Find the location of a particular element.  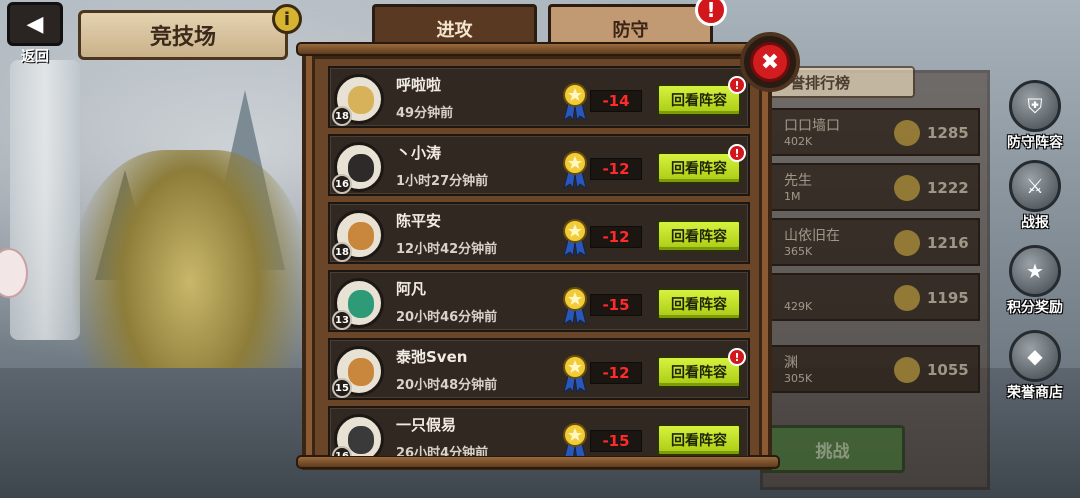

defense-record-row: 18 呼啦啦 49分钟前 -14 回看阵容 ! is located at coordinates (539, 97).